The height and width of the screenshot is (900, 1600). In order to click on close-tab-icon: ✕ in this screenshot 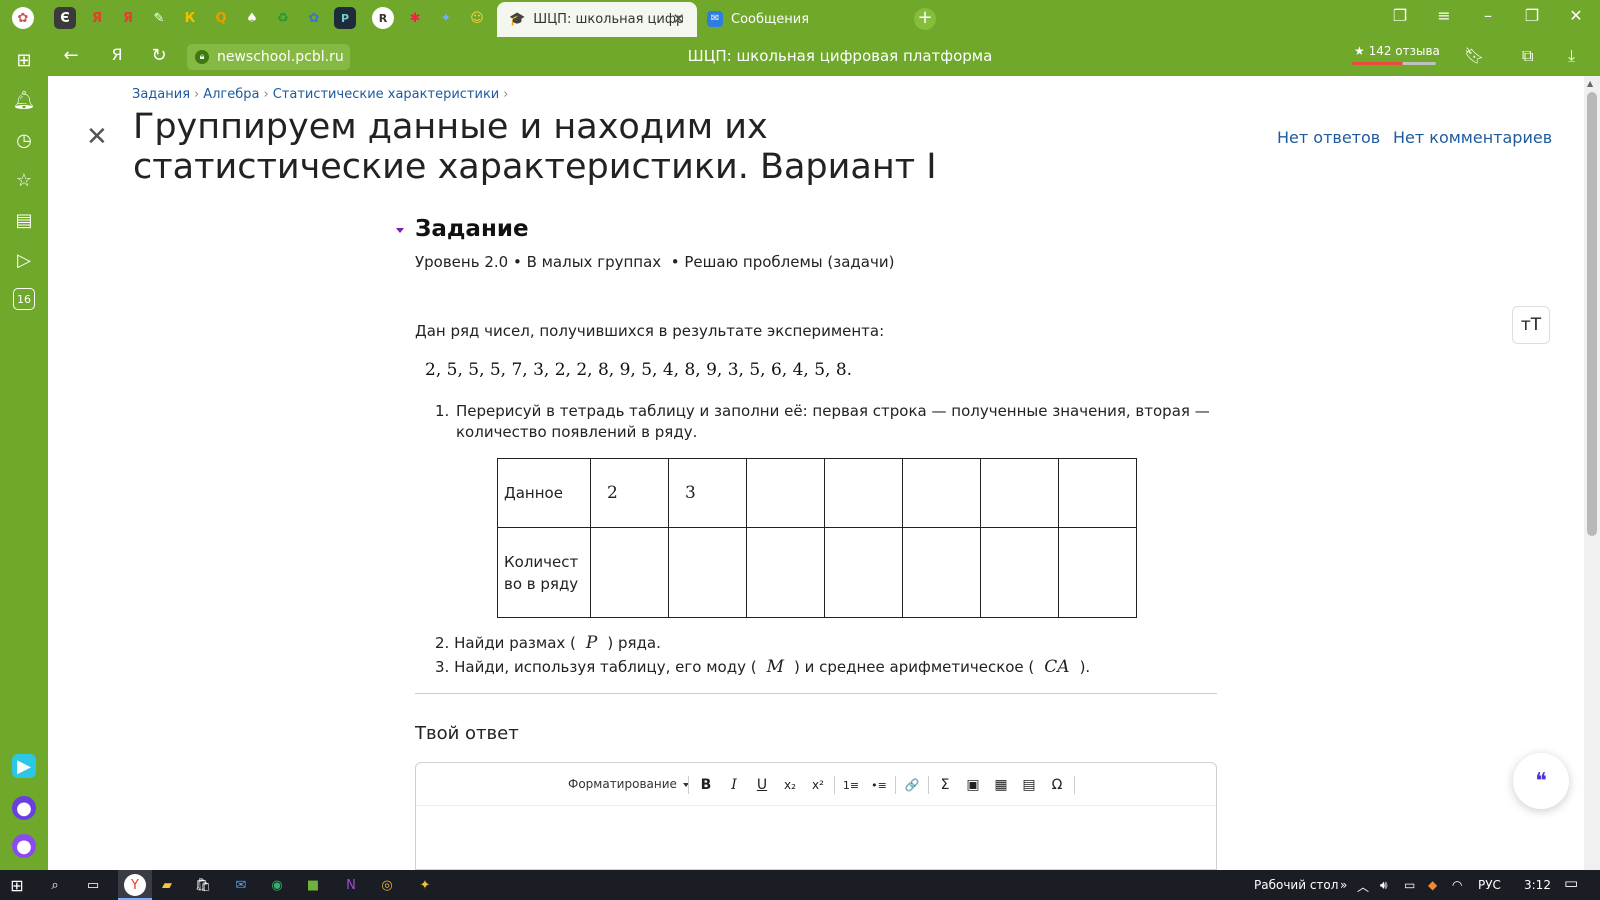, I will do `click(678, 19)`.